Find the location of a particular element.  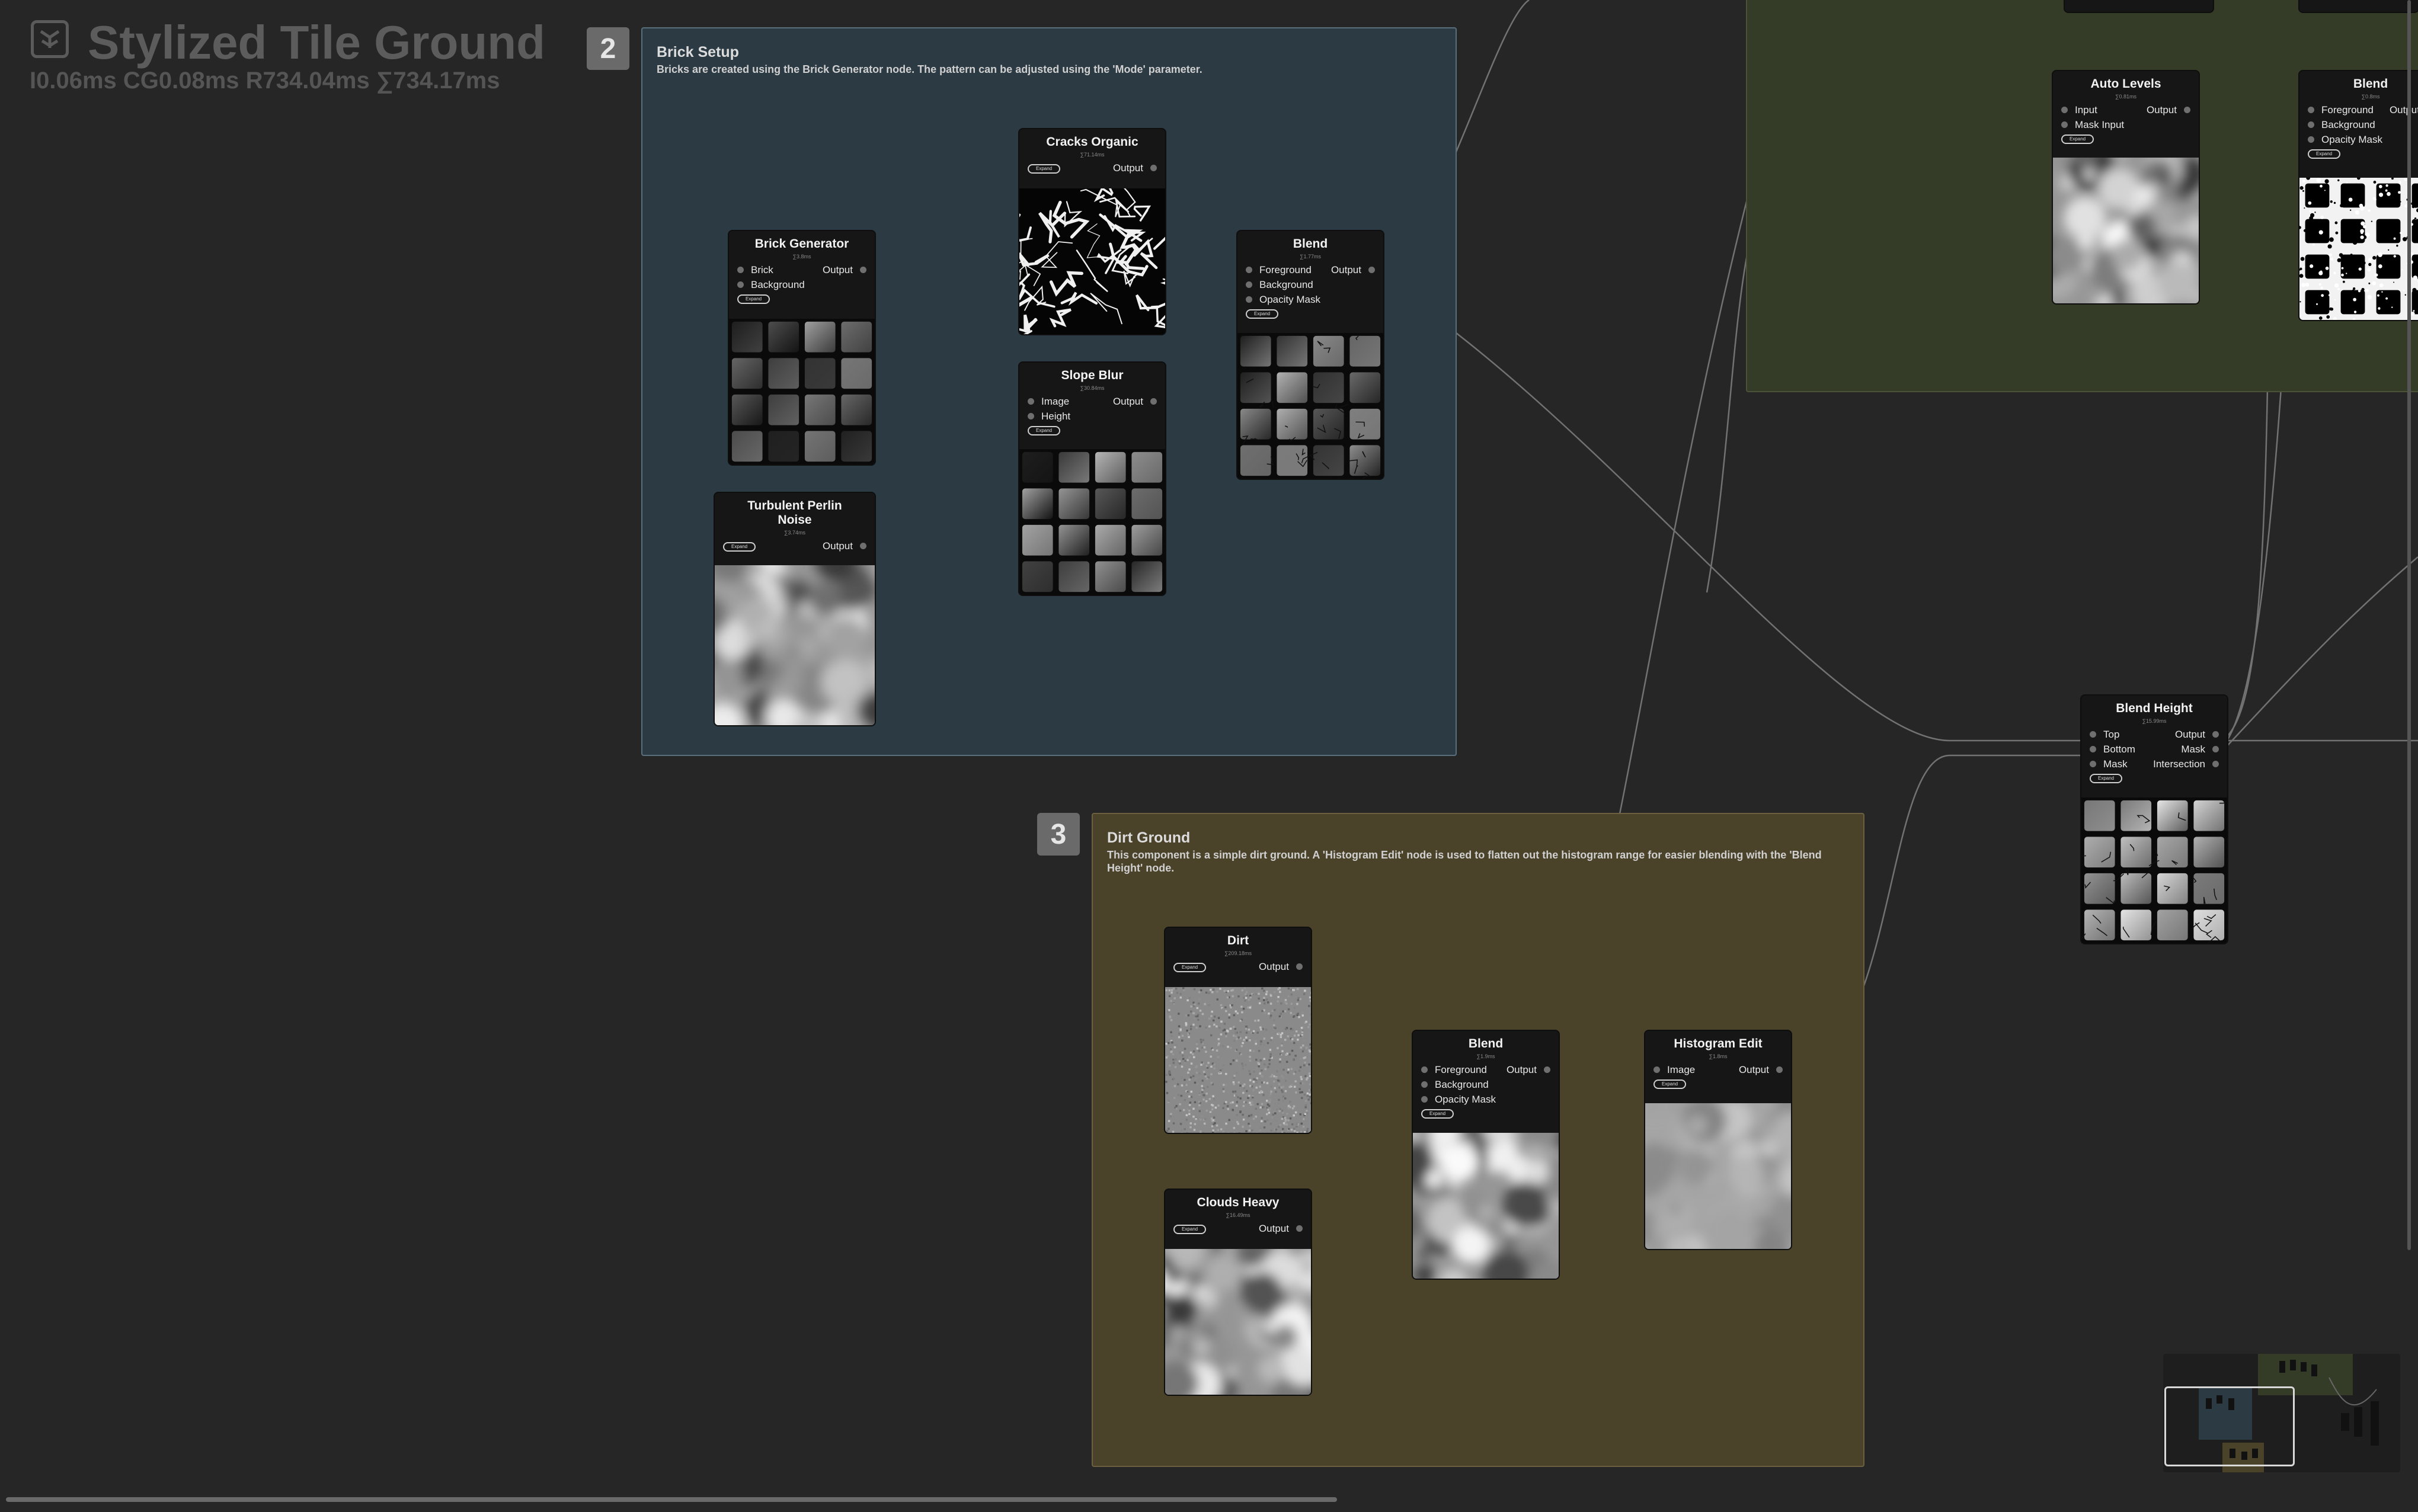

port-row: Height is located at coordinates (1092, 416).